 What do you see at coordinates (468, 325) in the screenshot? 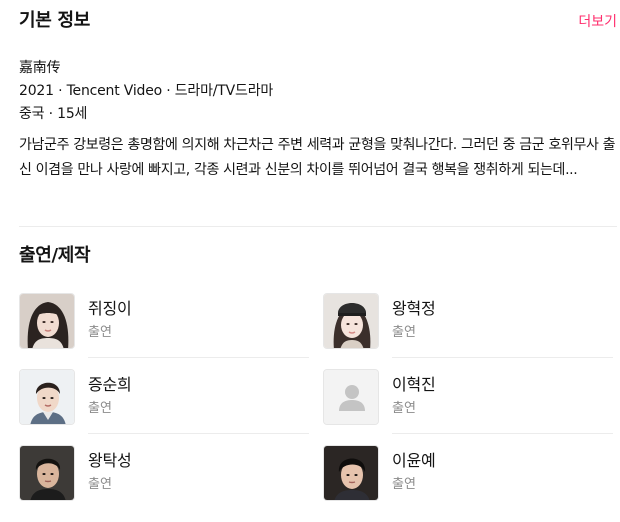
I see `cast-item: 왕혁정 출연` at bounding box center [468, 325].